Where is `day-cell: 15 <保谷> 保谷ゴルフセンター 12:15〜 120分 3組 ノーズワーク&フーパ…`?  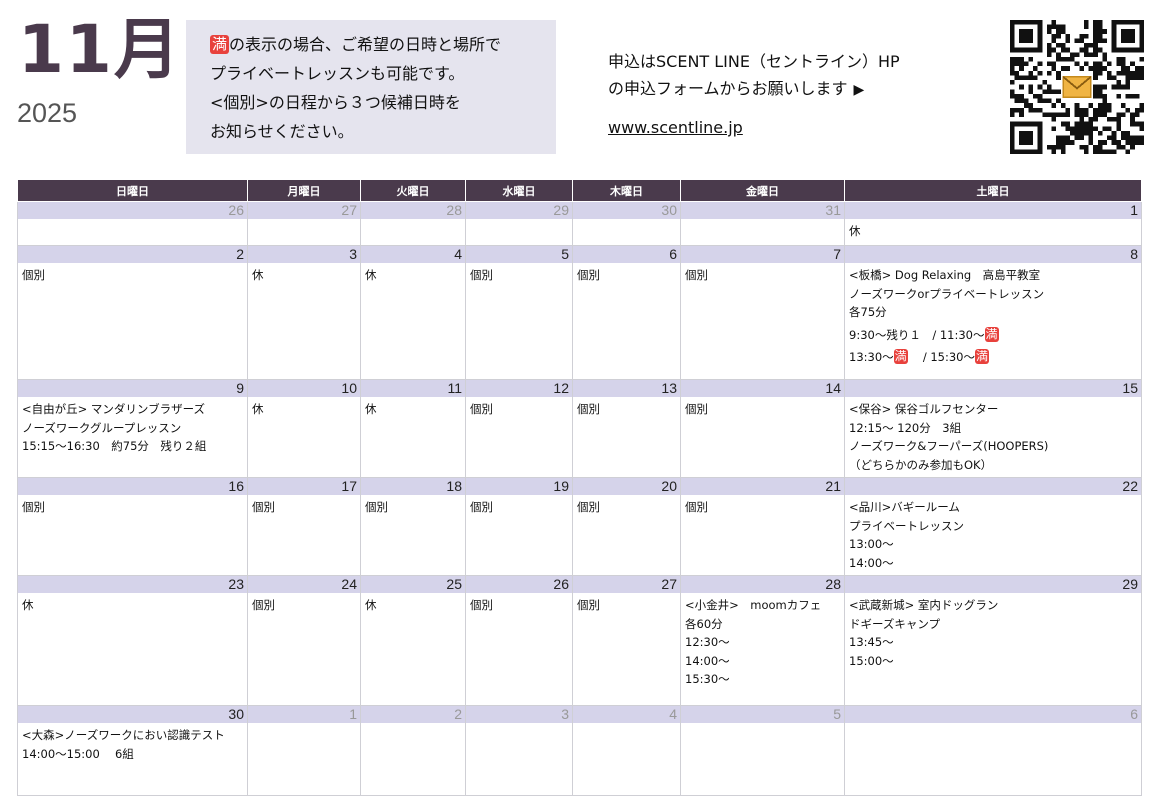
day-cell: 15 <保谷> 保谷ゴルフセンター 12:15〜 120分 3組 ノーズワーク&フーパ… is located at coordinates (993, 428).